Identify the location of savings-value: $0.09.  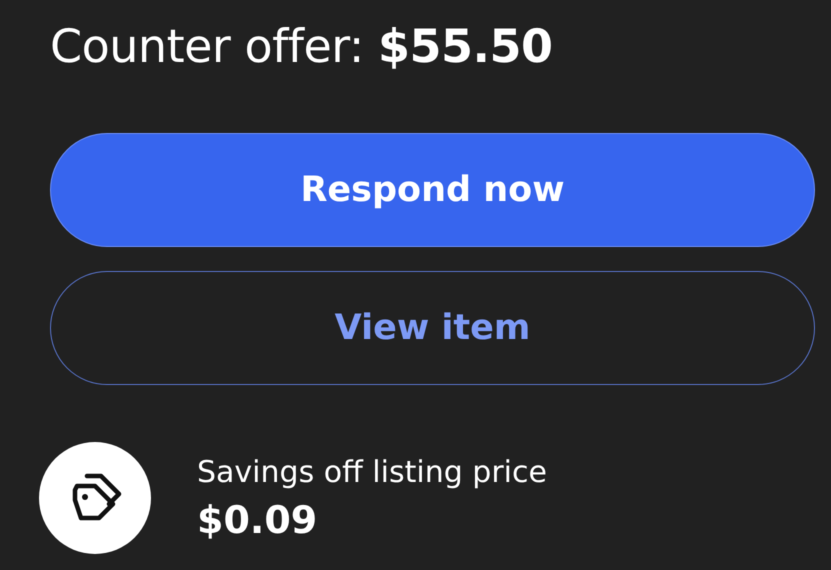
(257, 520).